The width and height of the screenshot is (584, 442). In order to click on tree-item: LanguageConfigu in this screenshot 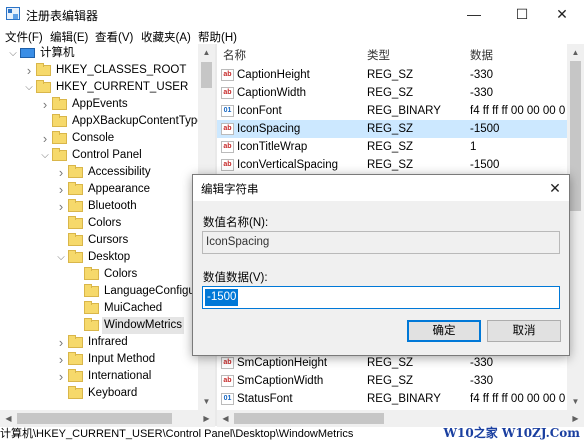, I will do `click(99, 291)`.